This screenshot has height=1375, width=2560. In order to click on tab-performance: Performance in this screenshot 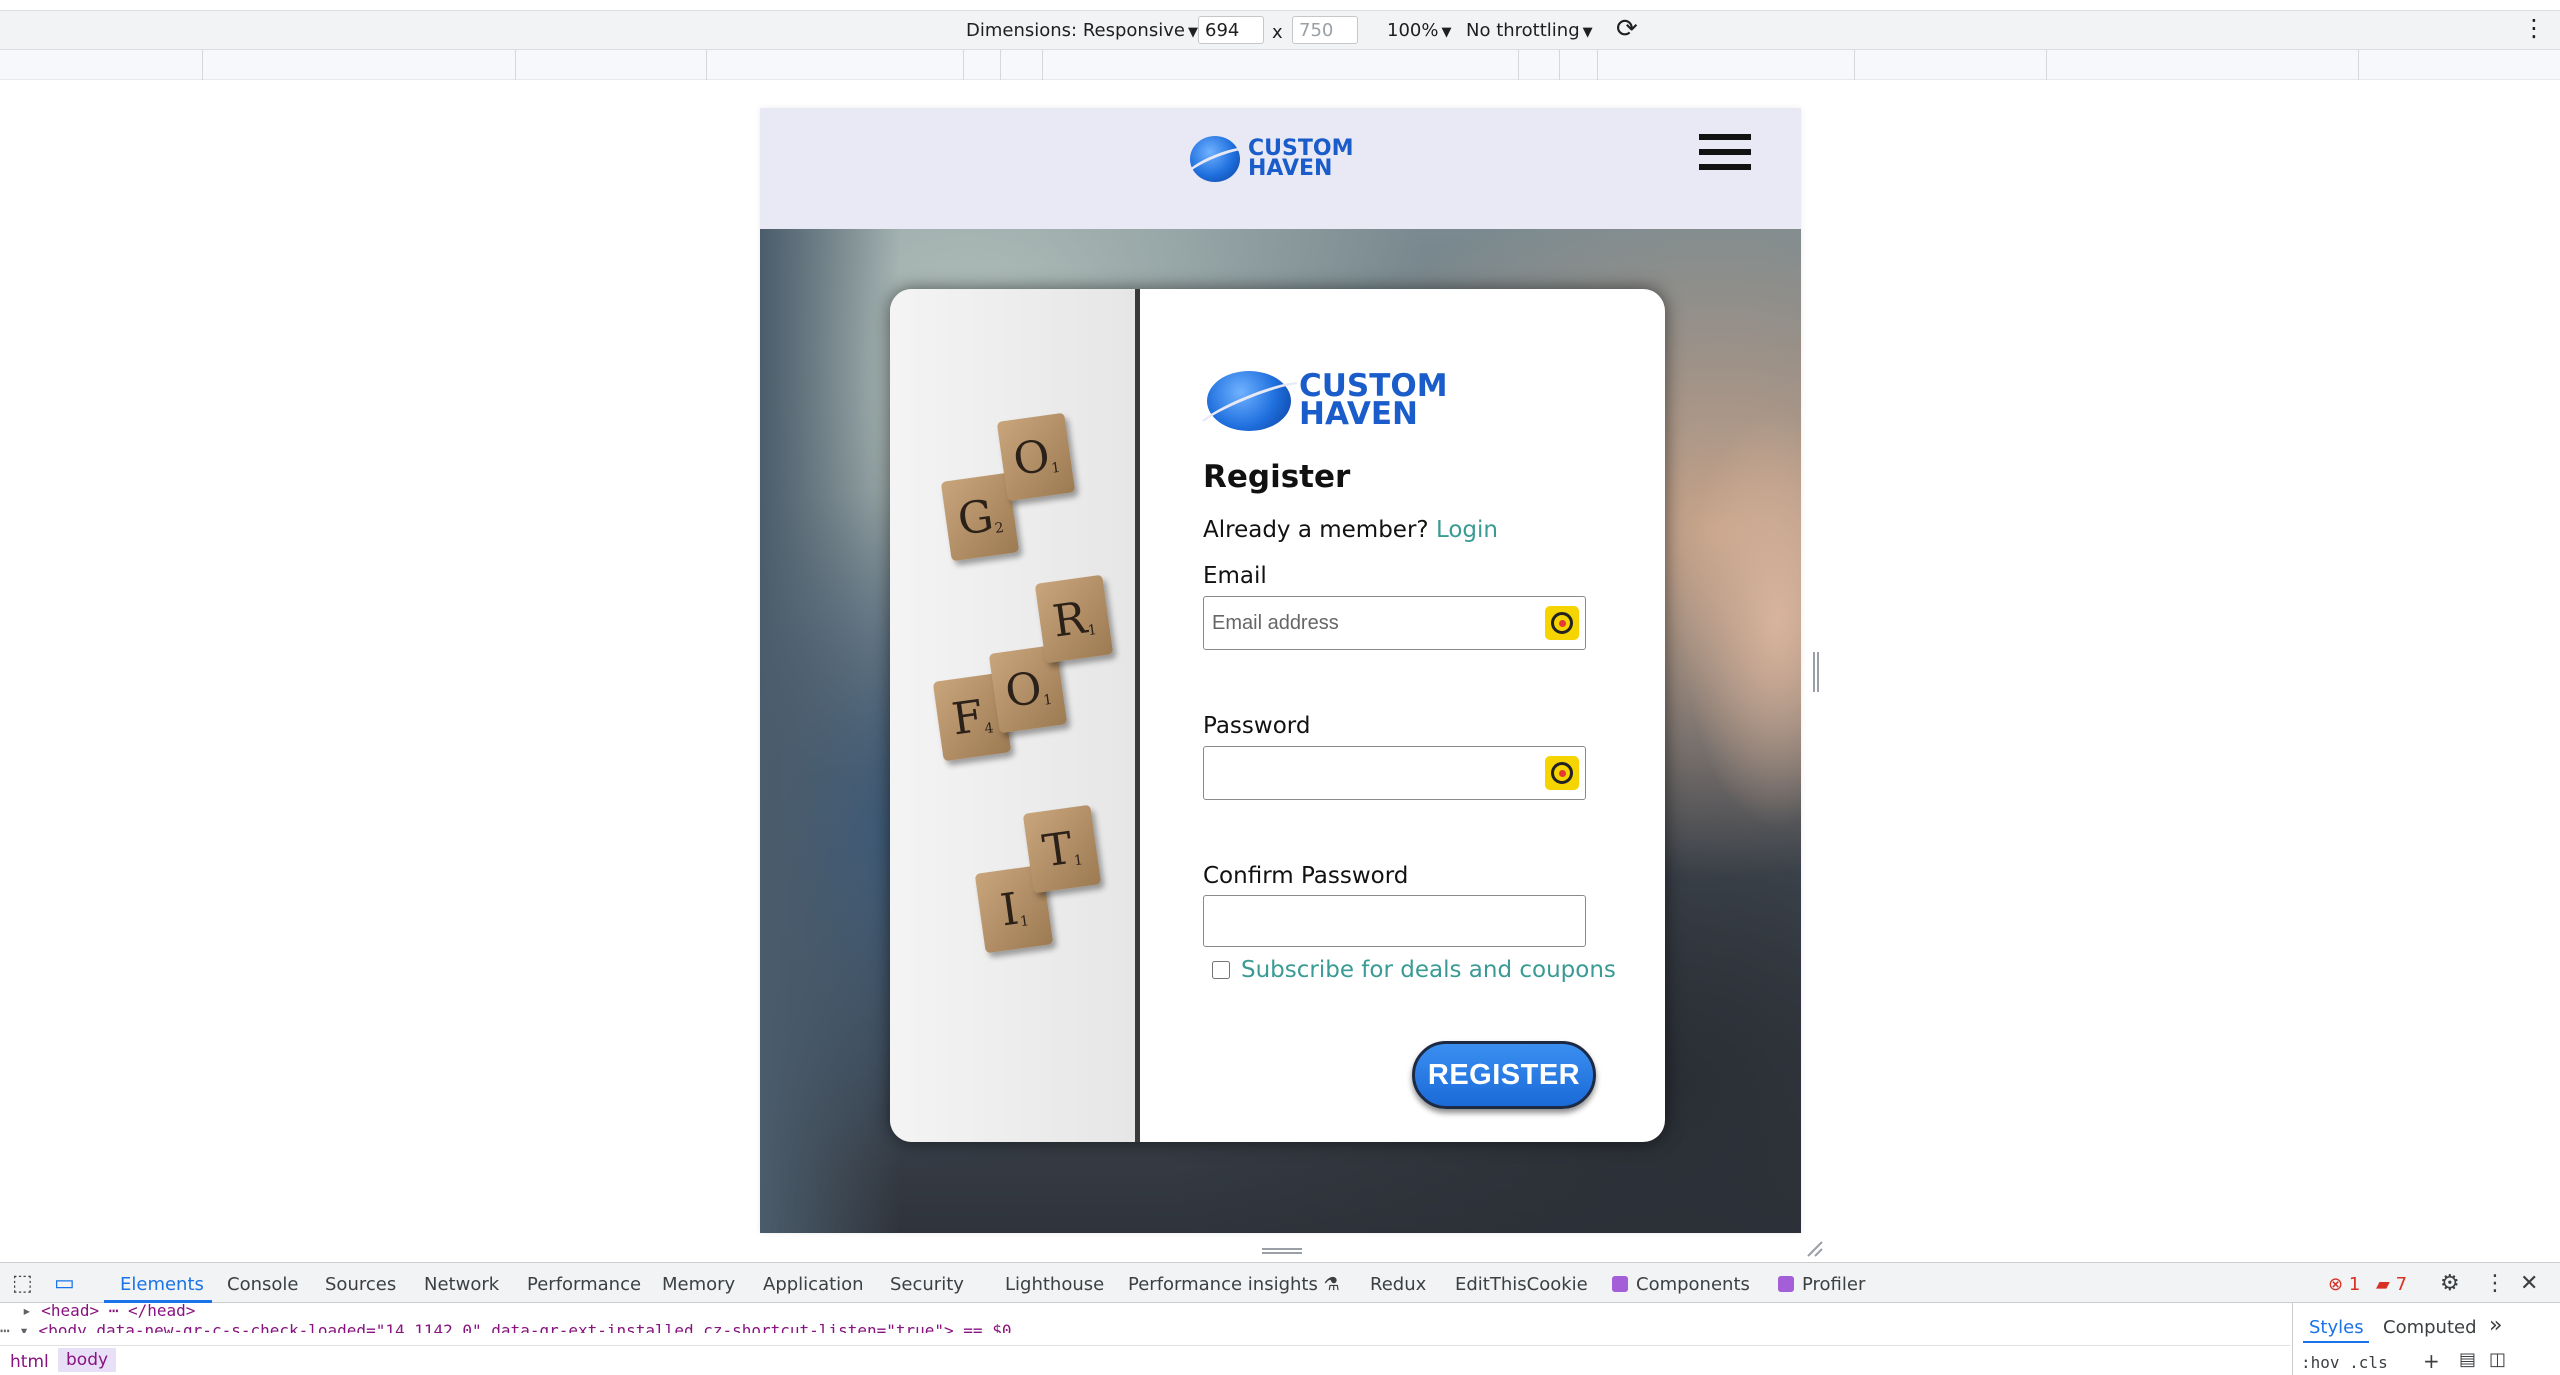, I will do `click(584, 1284)`.